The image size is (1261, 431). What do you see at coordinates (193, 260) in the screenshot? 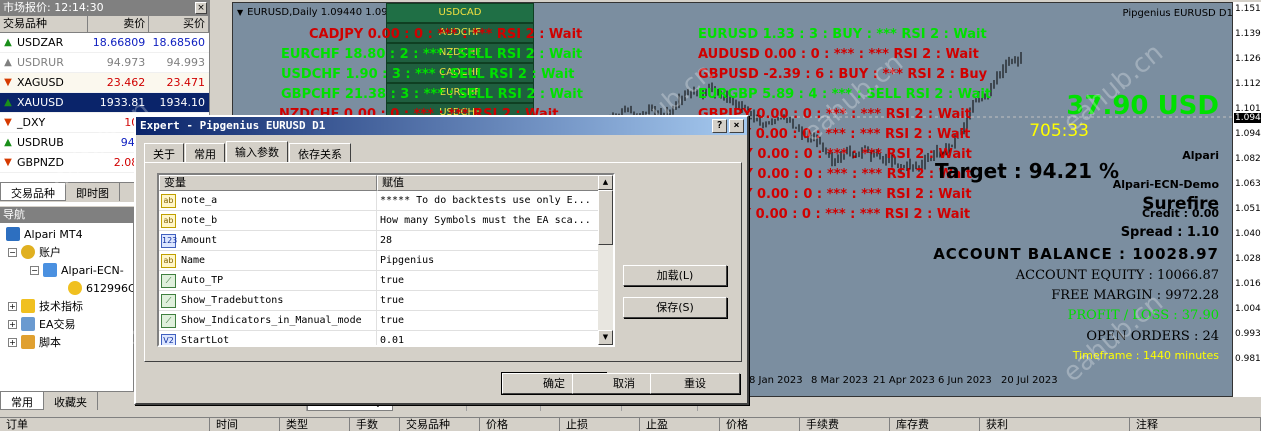
I see `param-name: Name` at bounding box center [193, 260].